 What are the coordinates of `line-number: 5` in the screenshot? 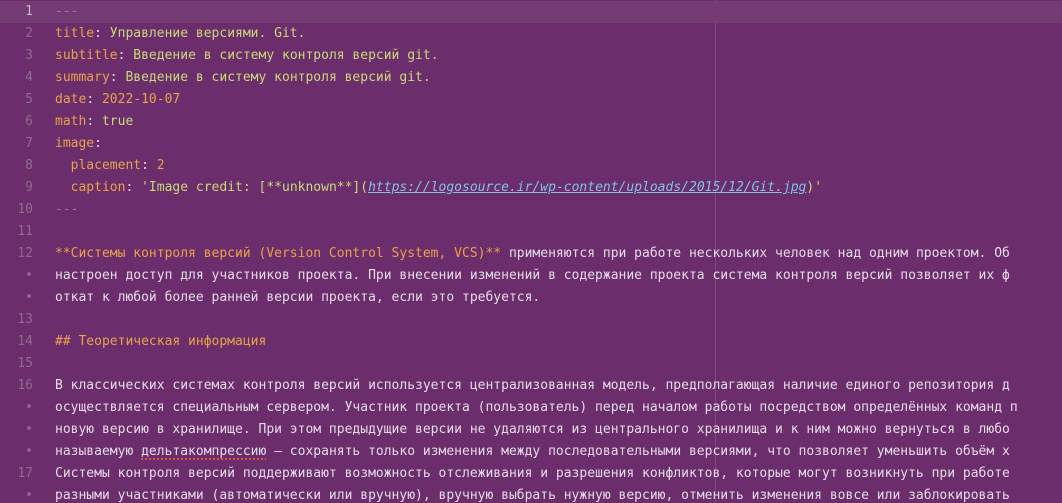 It's located at (29, 99).